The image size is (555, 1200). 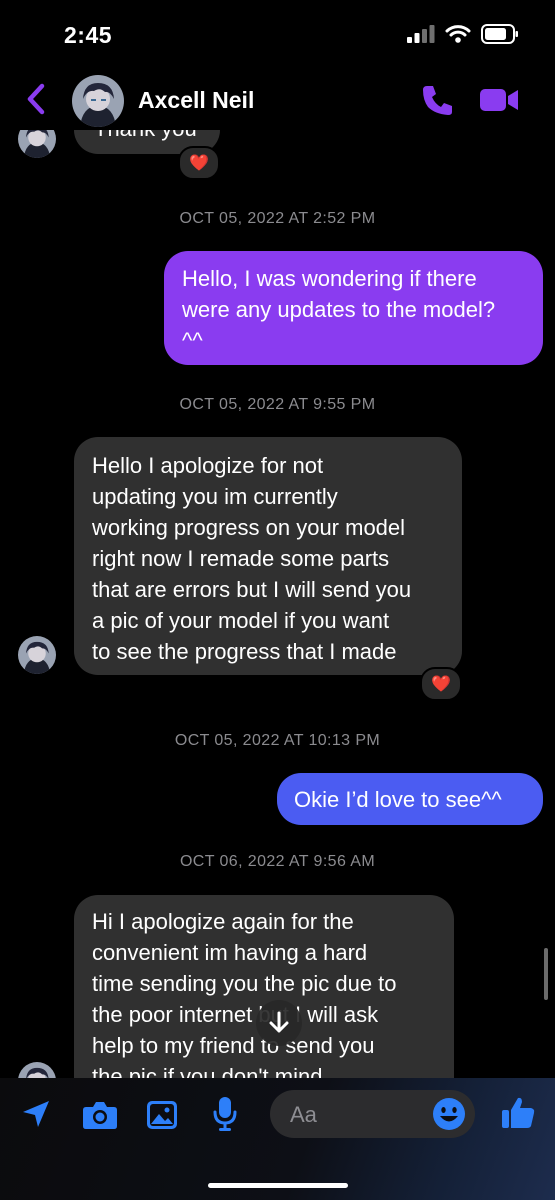 I want to click on message-text: Okie I’d love to see^^, so click(x=398, y=799).